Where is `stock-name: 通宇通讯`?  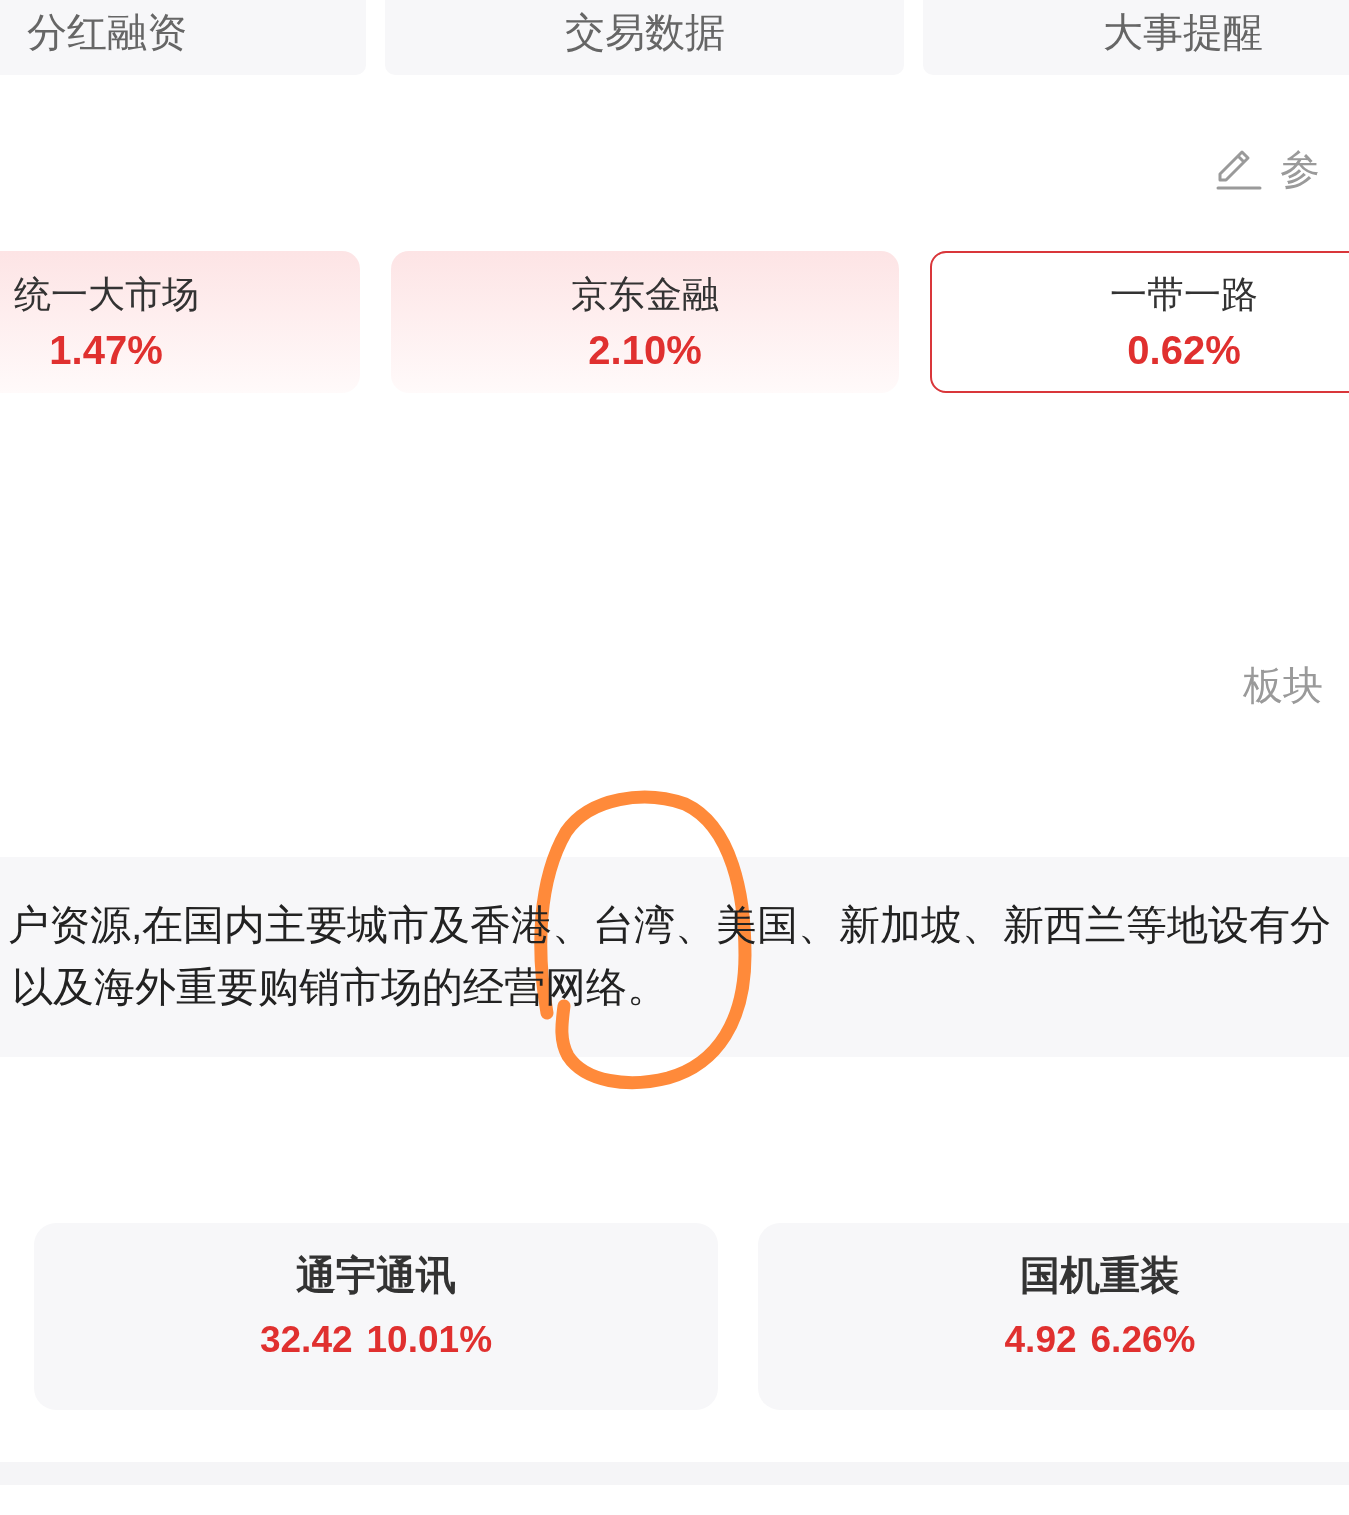 stock-name: 通宇通讯 is located at coordinates (376, 1275).